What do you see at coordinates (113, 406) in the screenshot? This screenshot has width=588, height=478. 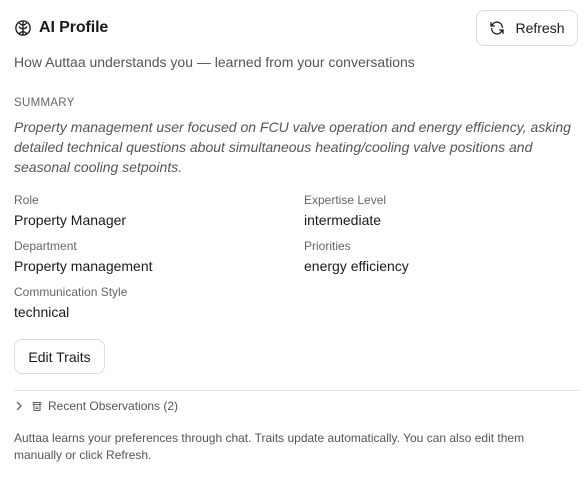 I see `recent-observations-label: Recent Observations (2)` at bounding box center [113, 406].